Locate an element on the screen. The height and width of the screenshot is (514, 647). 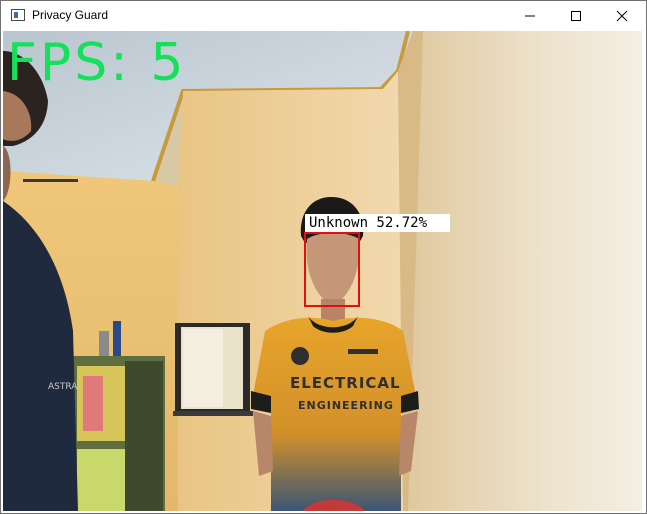
svg-text: ENGINEERING is located at coordinates (346, 405).